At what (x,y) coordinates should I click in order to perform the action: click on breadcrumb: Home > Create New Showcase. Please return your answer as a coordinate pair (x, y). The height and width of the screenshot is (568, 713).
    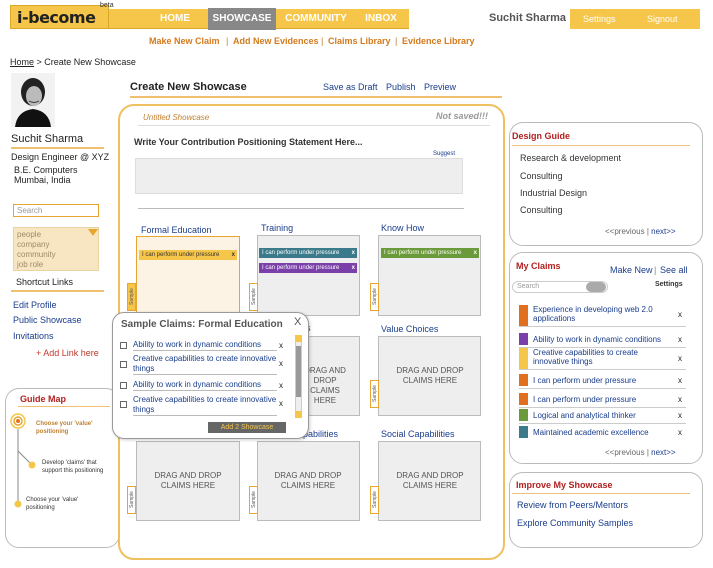
    Looking at the image, I should click on (73, 62).